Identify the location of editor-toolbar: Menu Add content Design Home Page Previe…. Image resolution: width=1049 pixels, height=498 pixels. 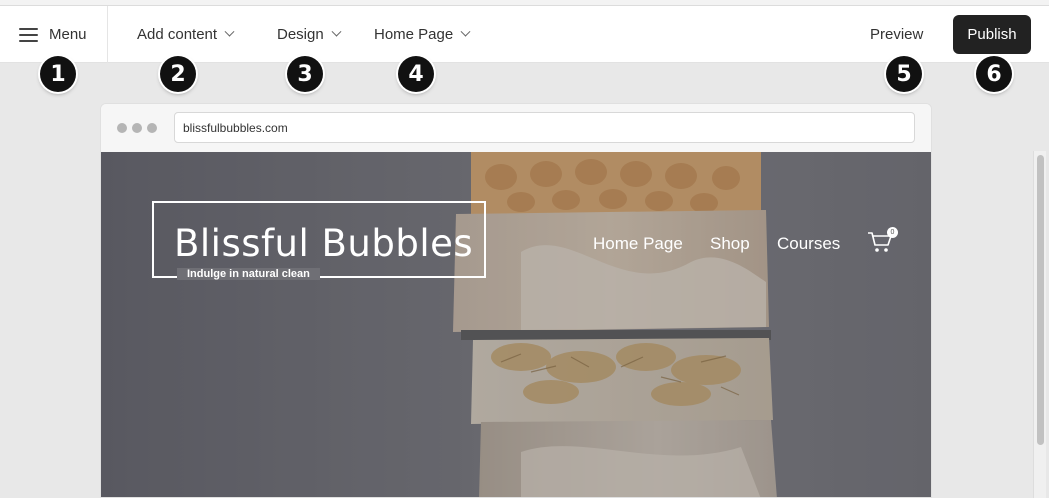
(524, 34).